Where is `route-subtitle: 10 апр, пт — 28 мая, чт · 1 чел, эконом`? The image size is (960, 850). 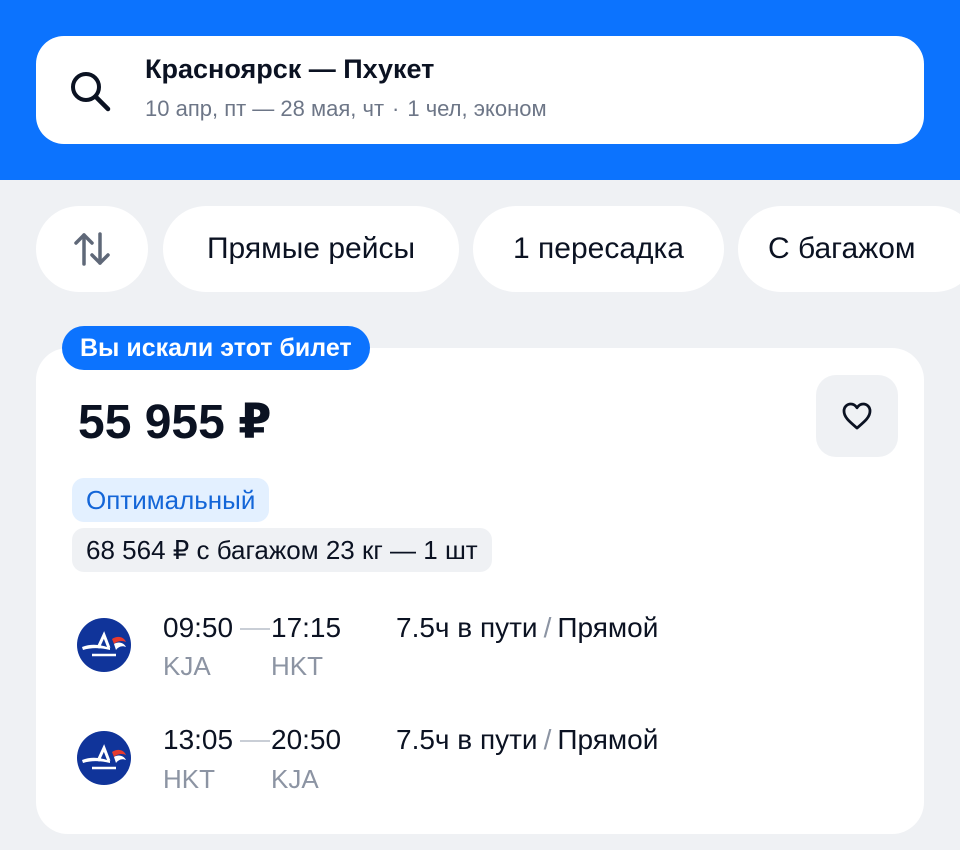
route-subtitle: 10 апр, пт — 28 мая, чт · 1 чел, эконом is located at coordinates (346, 109).